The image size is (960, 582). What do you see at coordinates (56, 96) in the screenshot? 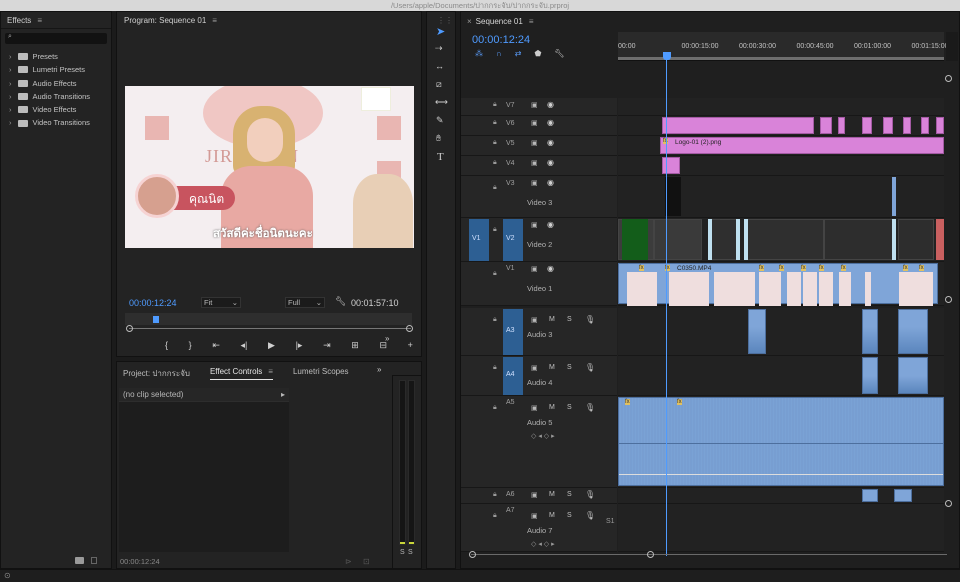
I see `effects-folder: › Audio Transitions` at bounding box center [56, 96].